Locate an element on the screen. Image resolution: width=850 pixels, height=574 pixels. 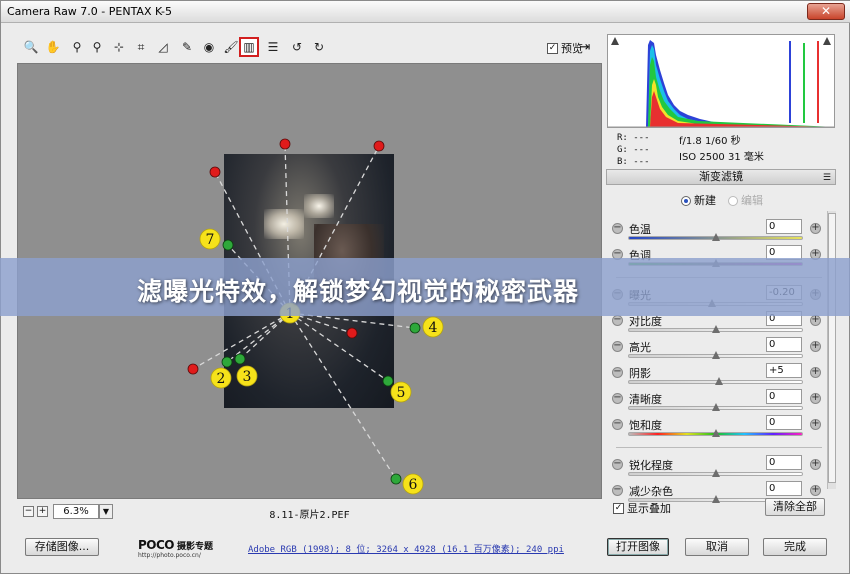
slider-track is located at coordinates (715, 382).